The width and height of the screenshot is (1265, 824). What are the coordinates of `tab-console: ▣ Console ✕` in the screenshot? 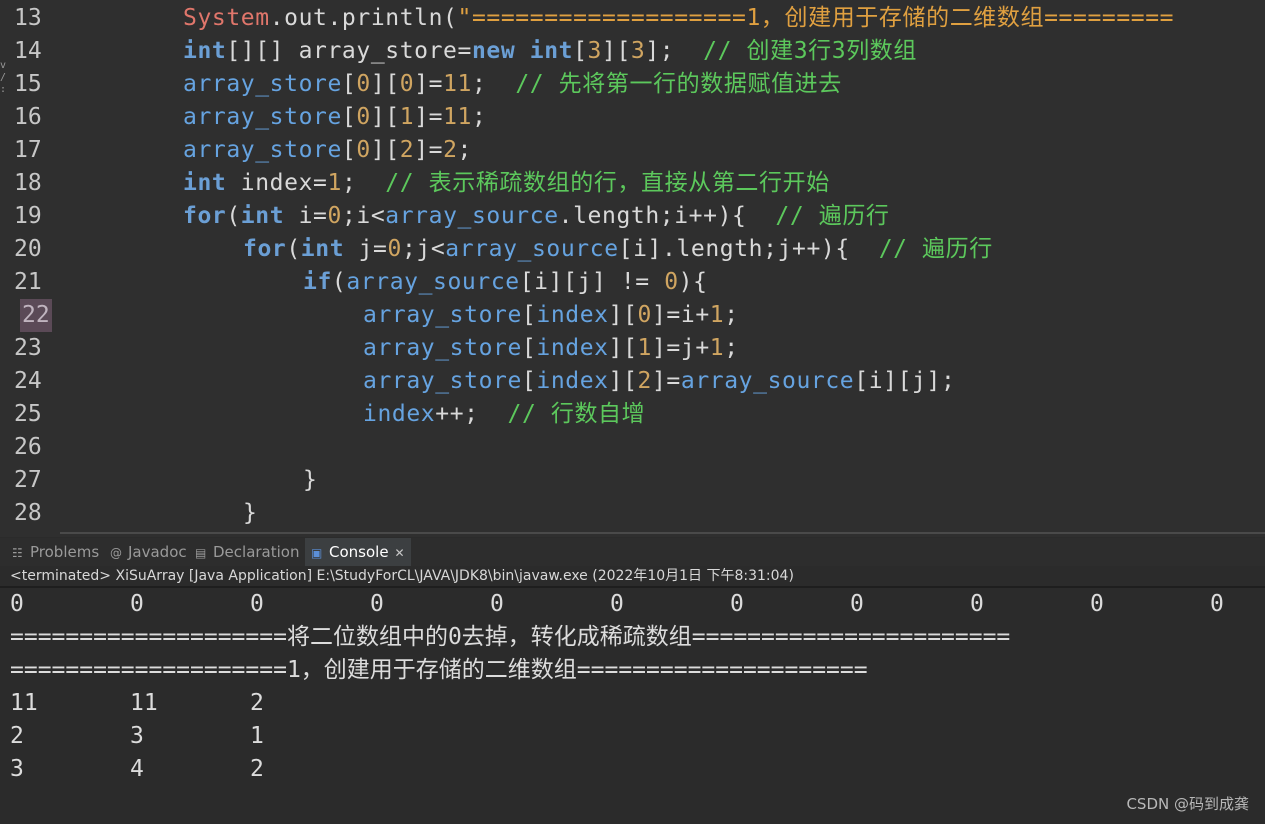 It's located at (358, 552).